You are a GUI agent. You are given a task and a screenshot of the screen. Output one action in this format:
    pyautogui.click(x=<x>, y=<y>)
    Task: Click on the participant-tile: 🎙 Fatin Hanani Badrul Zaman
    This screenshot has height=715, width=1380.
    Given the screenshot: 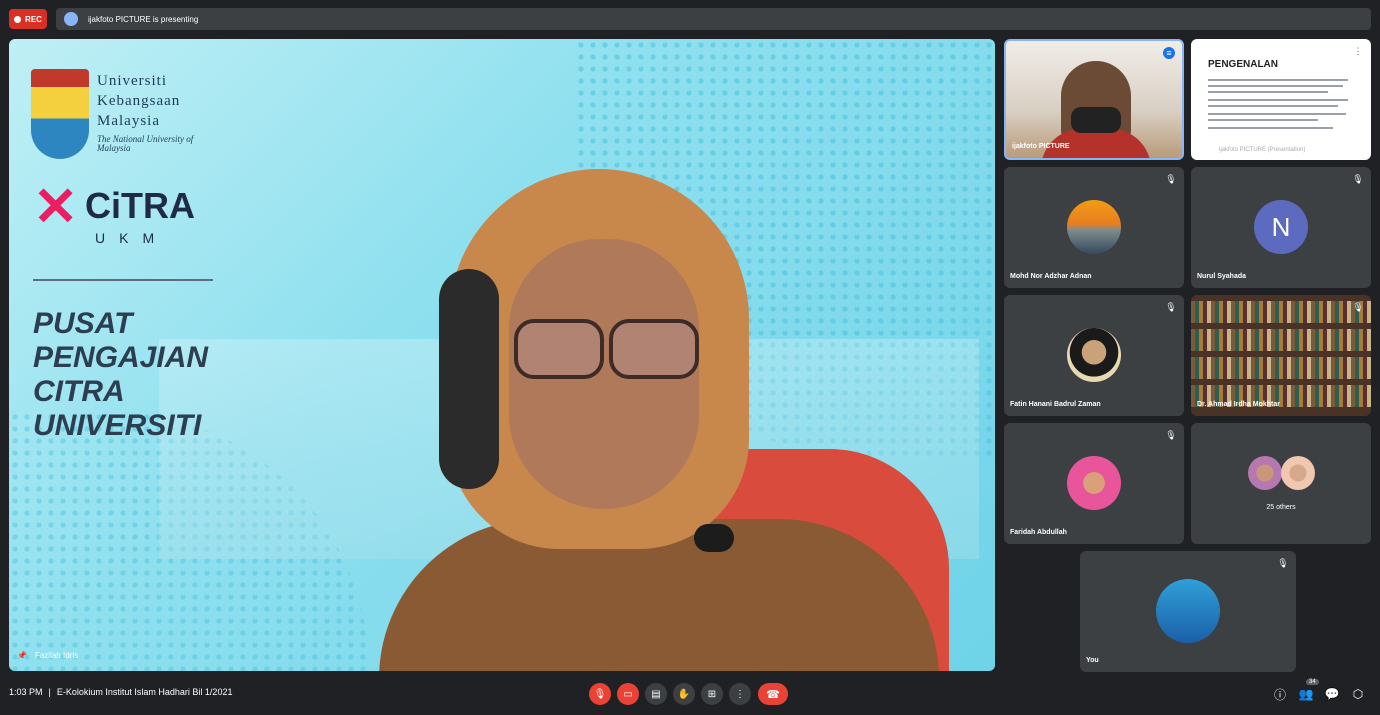 What is the action you would take?
    pyautogui.click(x=1094, y=355)
    